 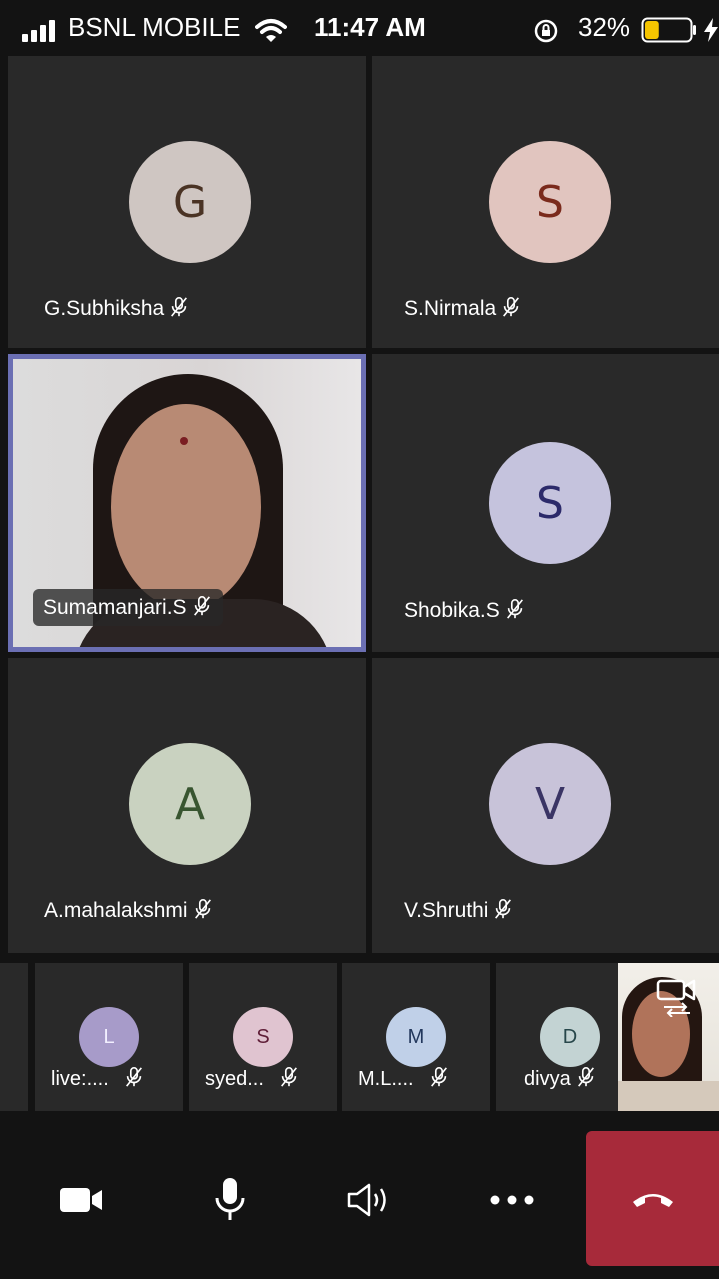 What do you see at coordinates (190, 202) in the screenshot?
I see `participant-avatar: G` at bounding box center [190, 202].